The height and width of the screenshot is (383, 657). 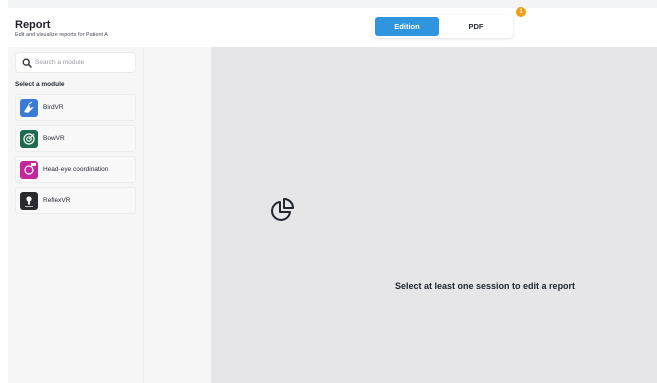 I want to click on pie-chart-icon, so click(x=282, y=209).